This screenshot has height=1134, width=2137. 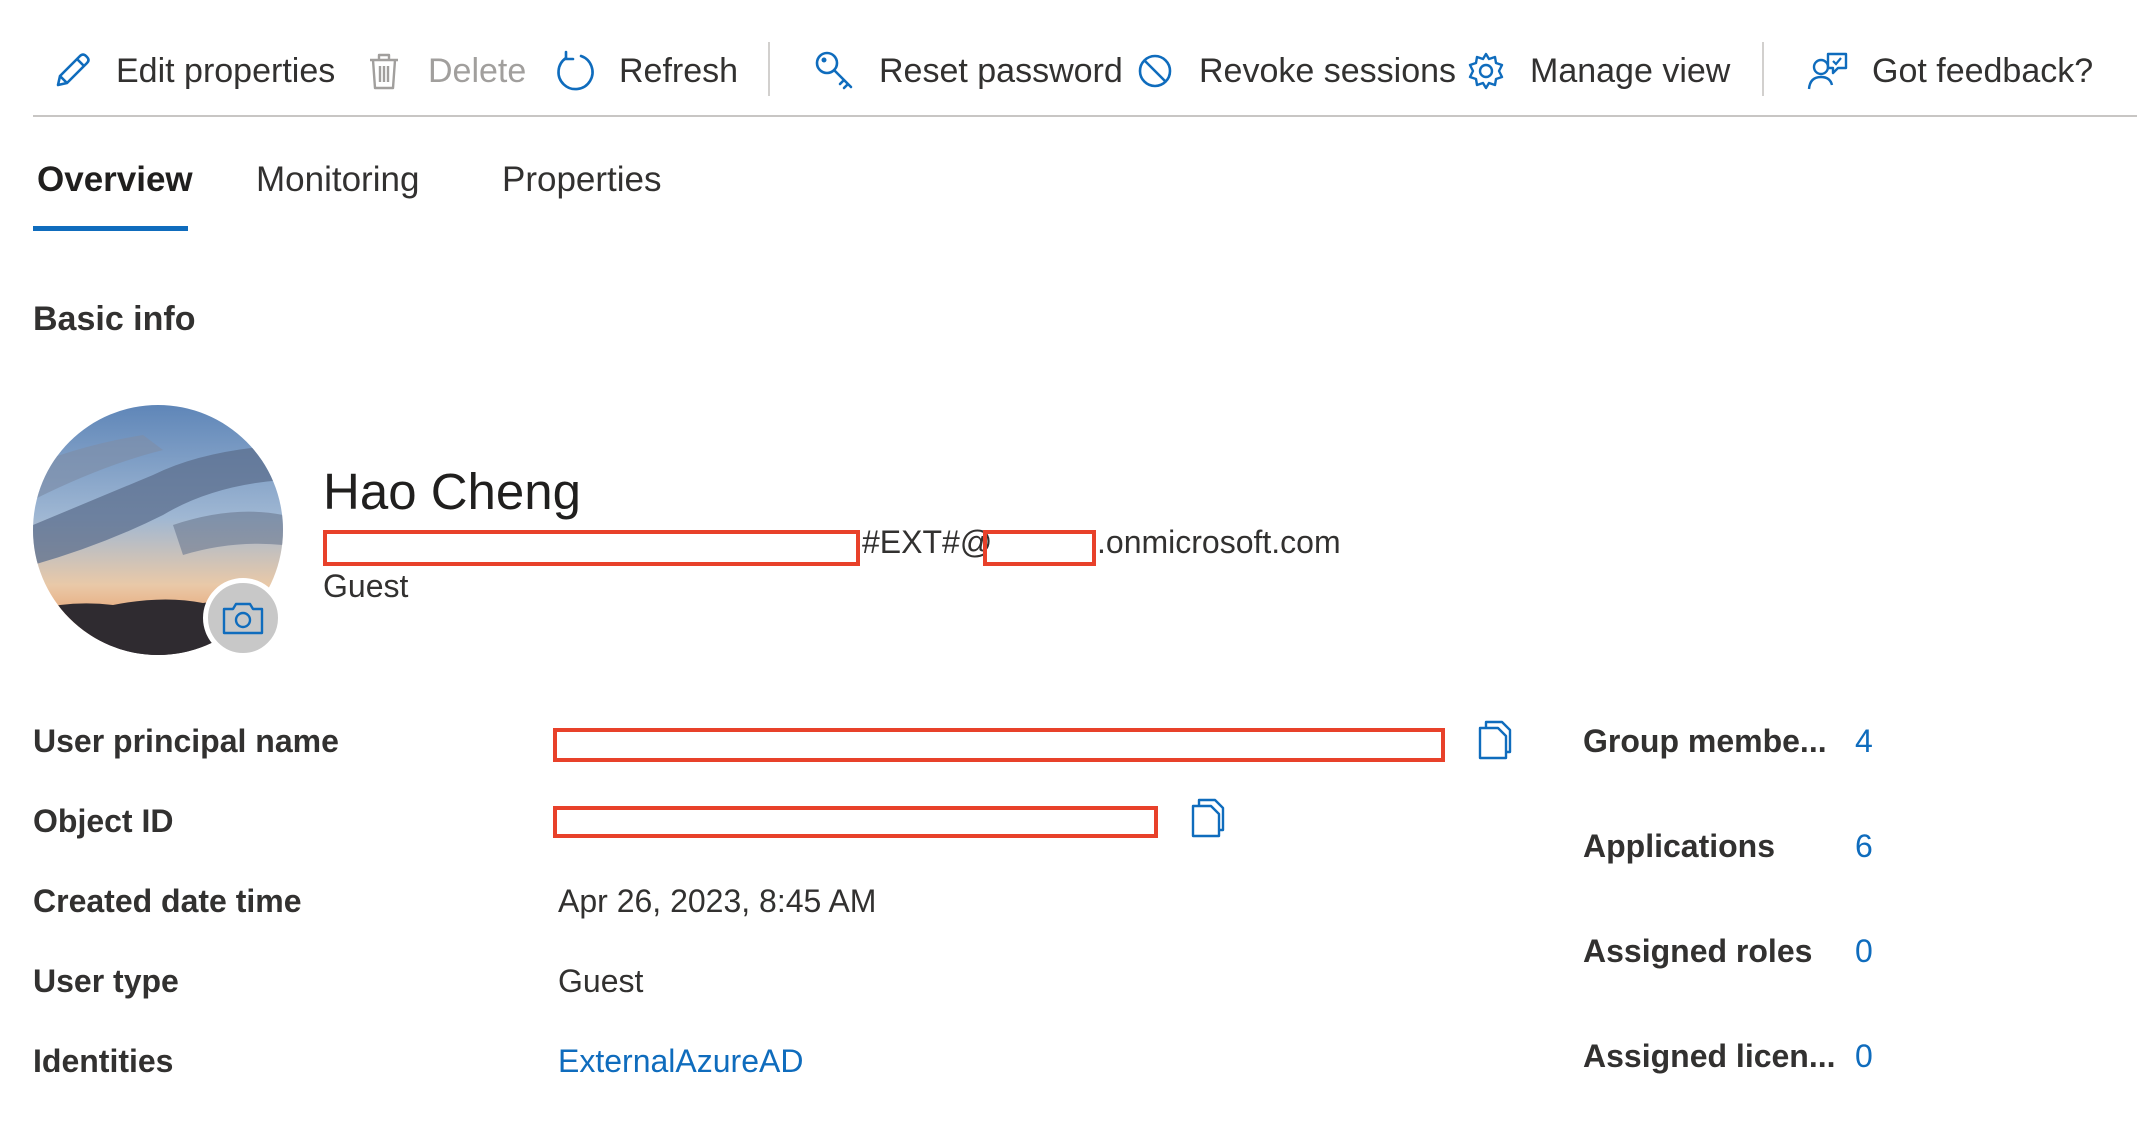 What do you see at coordinates (1219, 542) in the screenshot?
I see `upn-domain-suffix: .onmicrosoft.com` at bounding box center [1219, 542].